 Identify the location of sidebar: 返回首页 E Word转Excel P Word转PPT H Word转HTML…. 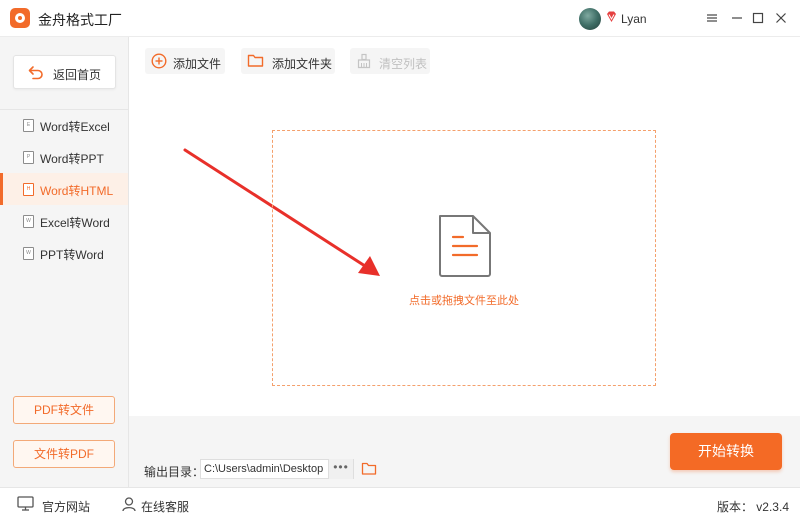
(64, 262).